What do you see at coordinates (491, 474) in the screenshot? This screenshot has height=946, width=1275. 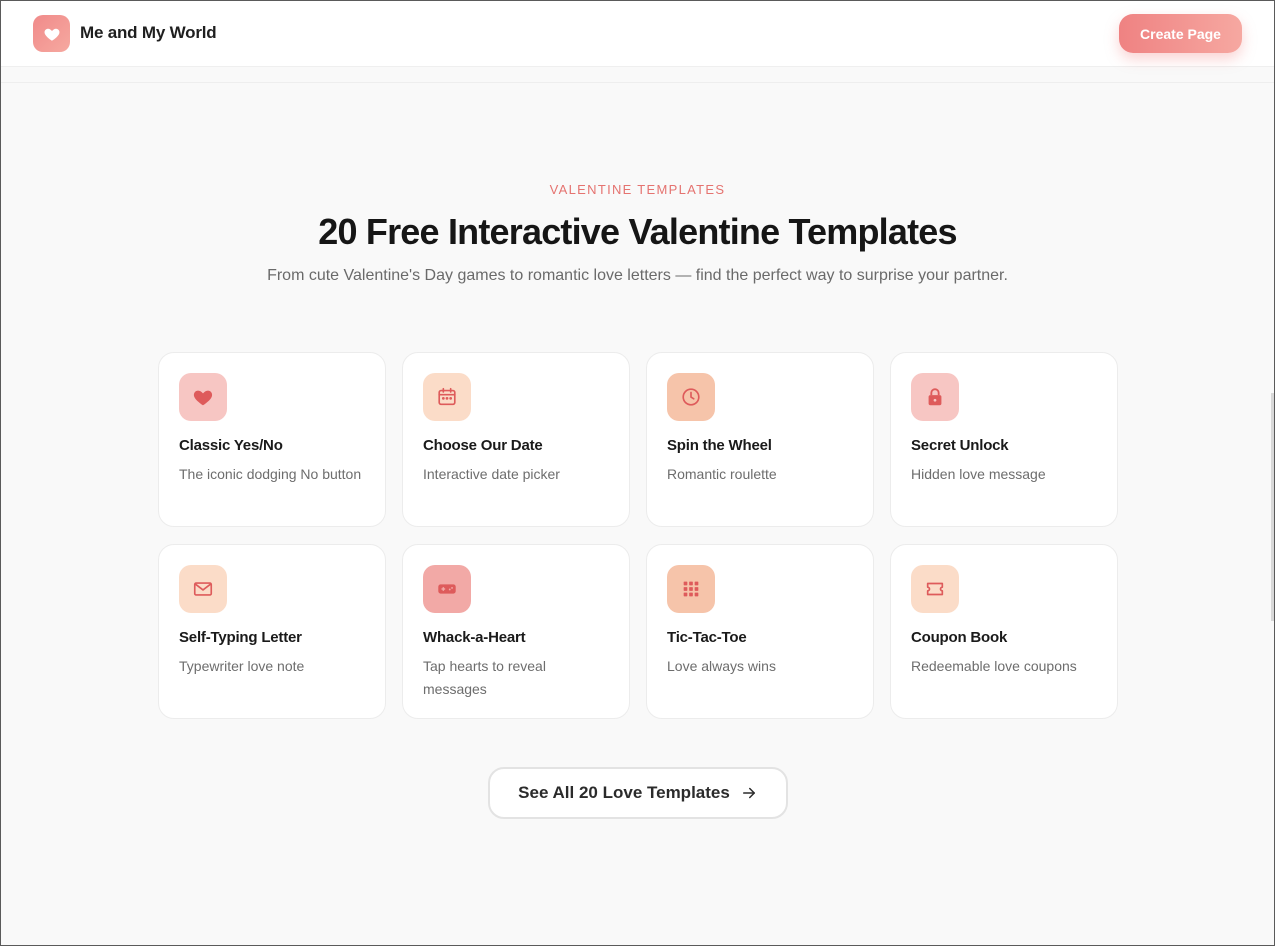 I see `card-description: Interactive date picker` at bounding box center [491, 474].